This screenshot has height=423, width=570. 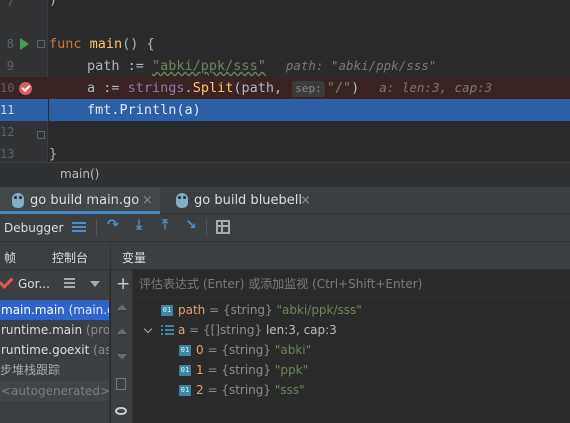 What do you see at coordinates (261, 310) in the screenshot?
I see `variable-row: 01 path = {string} "abki/ppk/sss"` at bounding box center [261, 310].